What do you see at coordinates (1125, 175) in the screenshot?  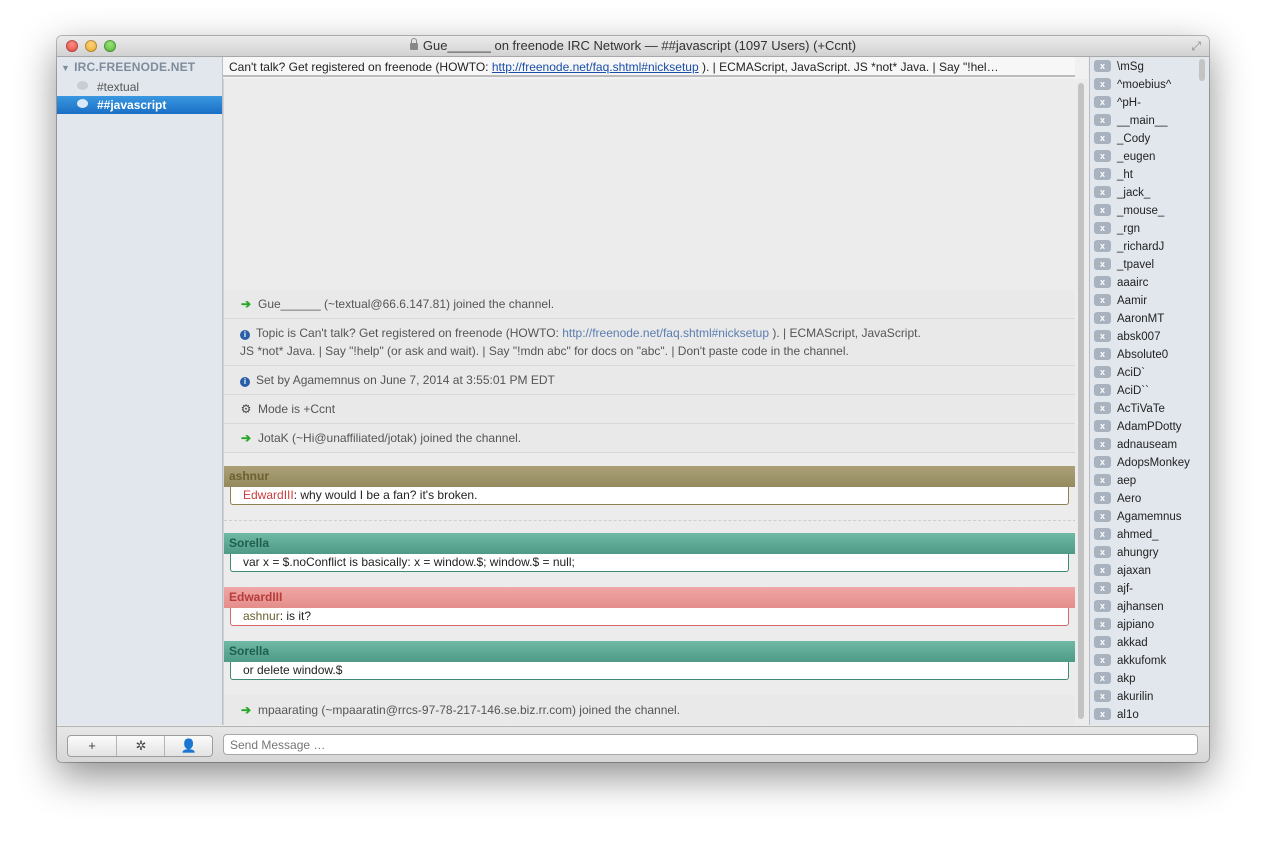 I see `user-nick: _ht` at bounding box center [1125, 175].